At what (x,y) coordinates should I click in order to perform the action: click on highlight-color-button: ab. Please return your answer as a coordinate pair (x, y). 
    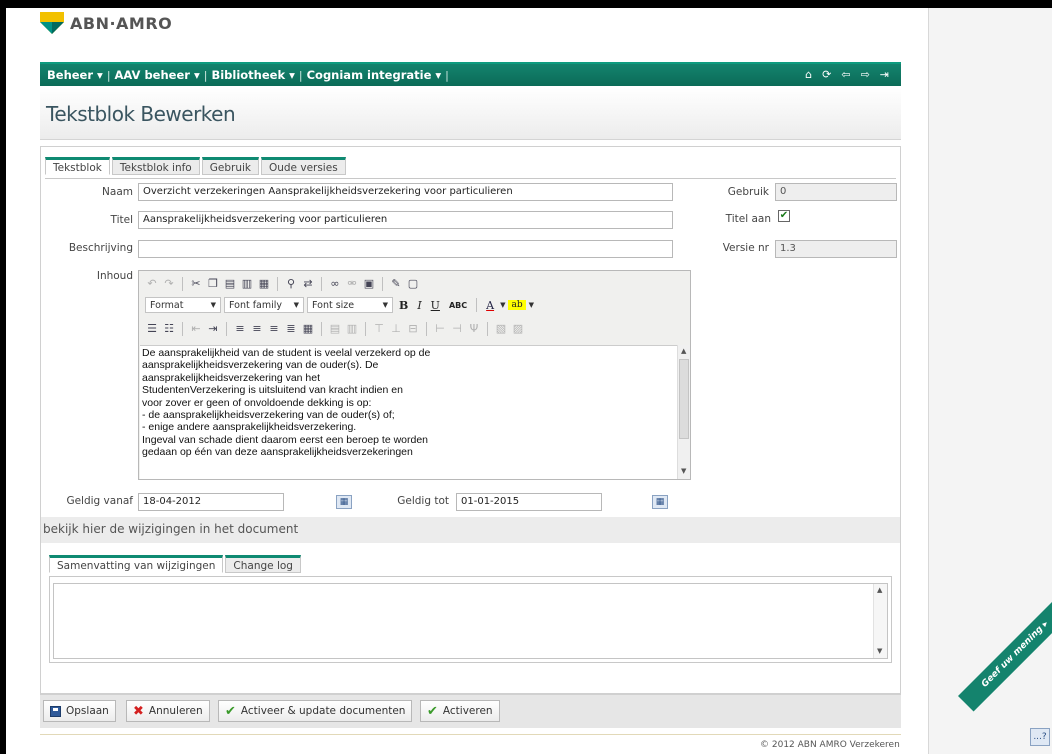
    Looking at the image, I should click on (517, 305).